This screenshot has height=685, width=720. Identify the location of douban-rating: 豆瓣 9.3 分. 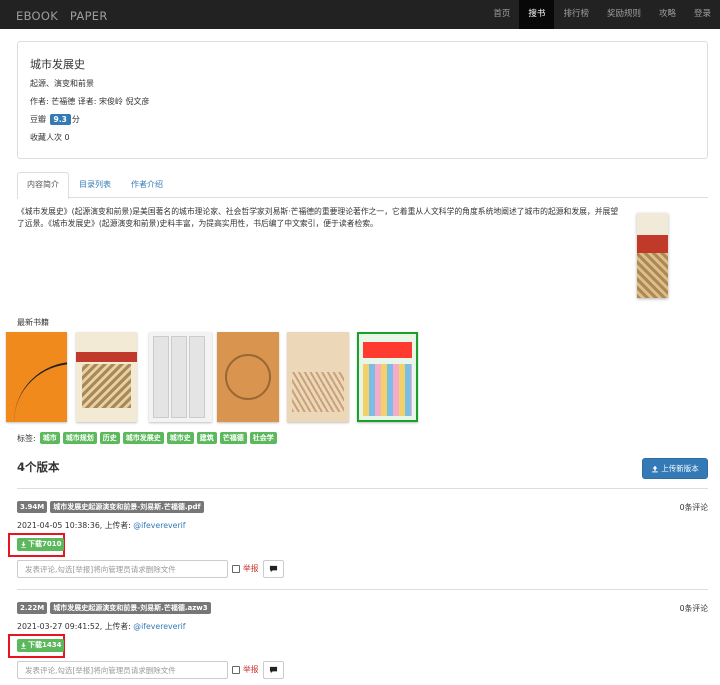
(362, 119).